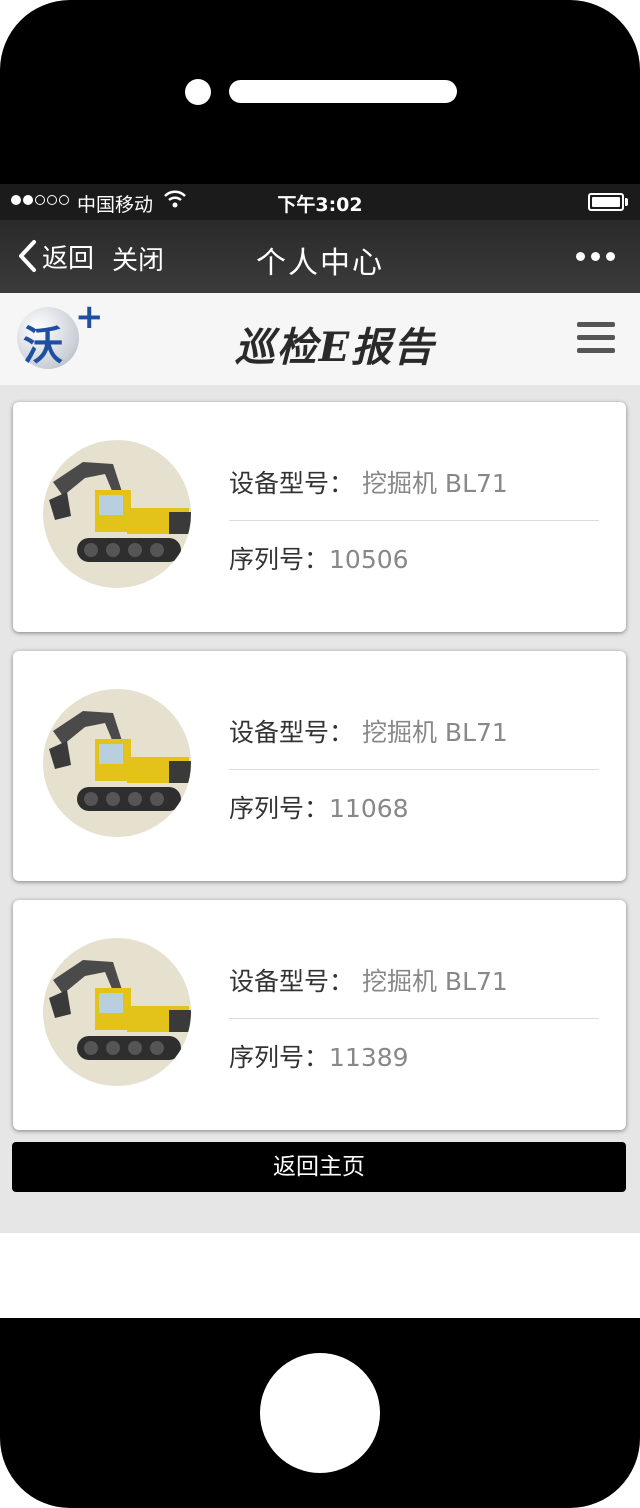 The image size is (640, 1508). I want to click on serial-number: 序列号：11389, so click(319, 1057).